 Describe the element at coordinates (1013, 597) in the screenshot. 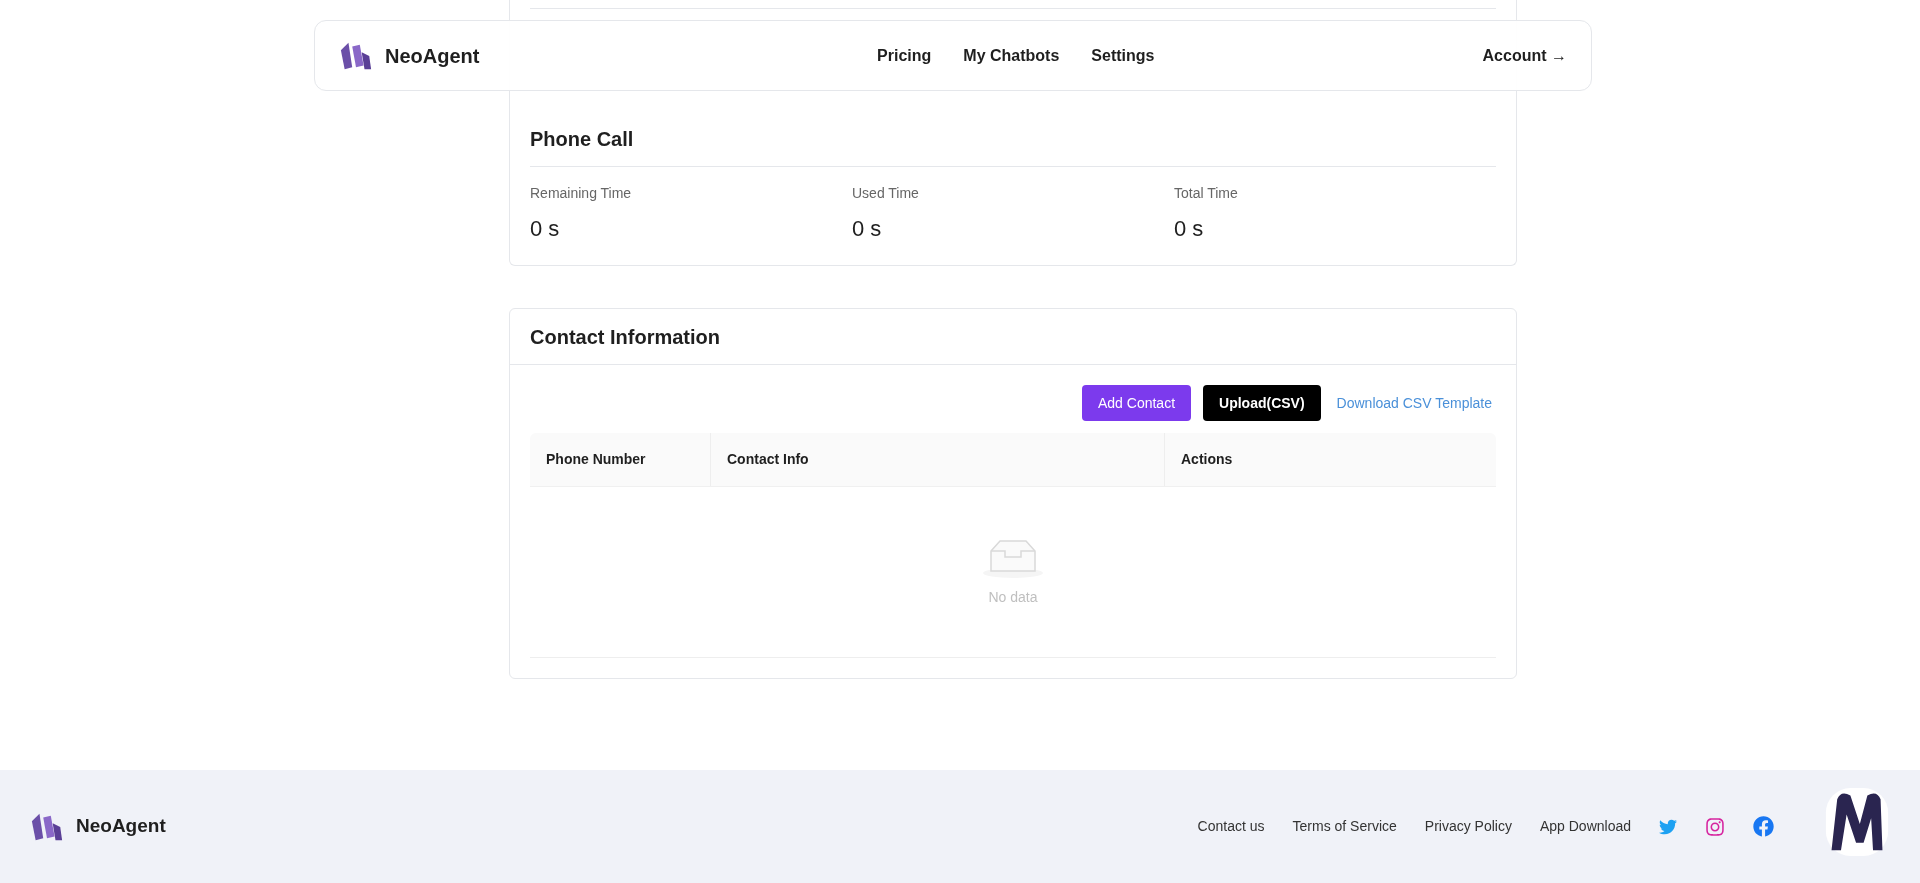

I see `empty-message: No data` at that location.